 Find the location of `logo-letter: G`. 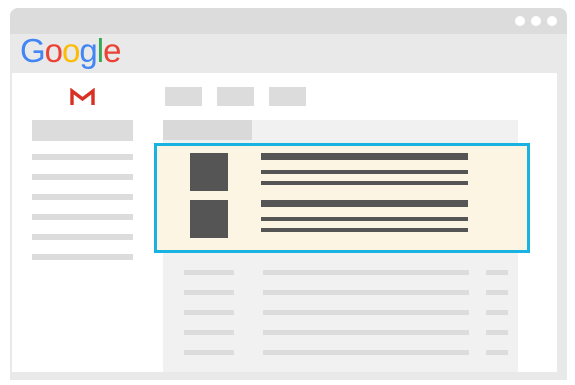

logo-letter: G is located at coordinates (33, 50).